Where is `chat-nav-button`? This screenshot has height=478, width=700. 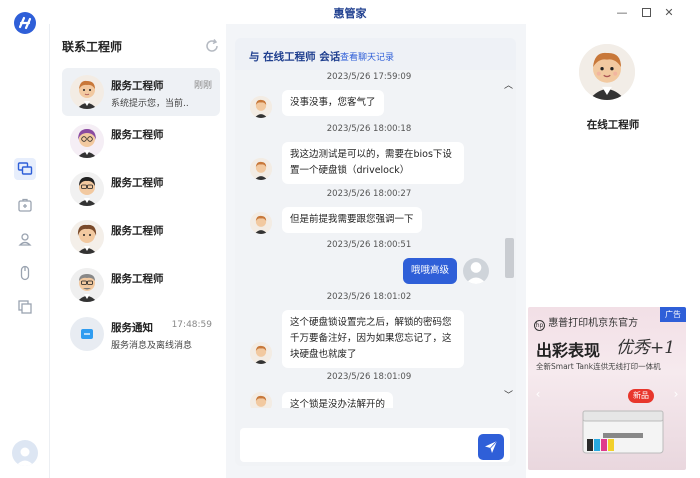 chat-nav-button is located at coordinates (25, 169).